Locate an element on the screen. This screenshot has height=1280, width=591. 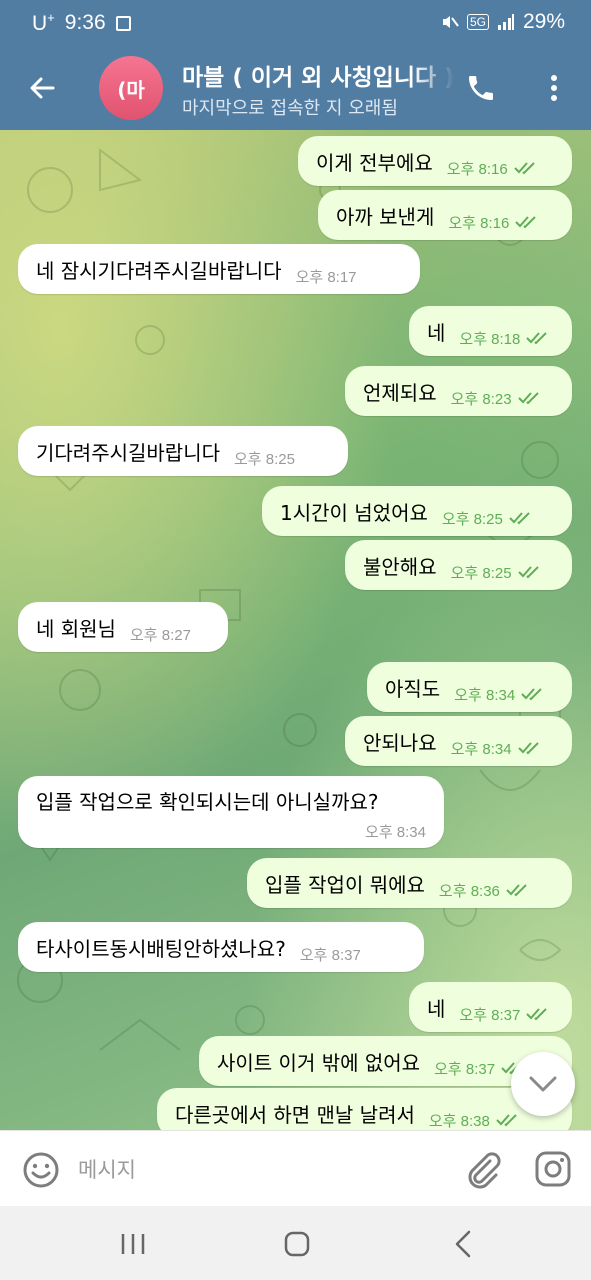
message-bubble-outgoing: 다른곳에서 하면 맨날 날려서 오후 8:38 is located at coordinates (364, 1109).